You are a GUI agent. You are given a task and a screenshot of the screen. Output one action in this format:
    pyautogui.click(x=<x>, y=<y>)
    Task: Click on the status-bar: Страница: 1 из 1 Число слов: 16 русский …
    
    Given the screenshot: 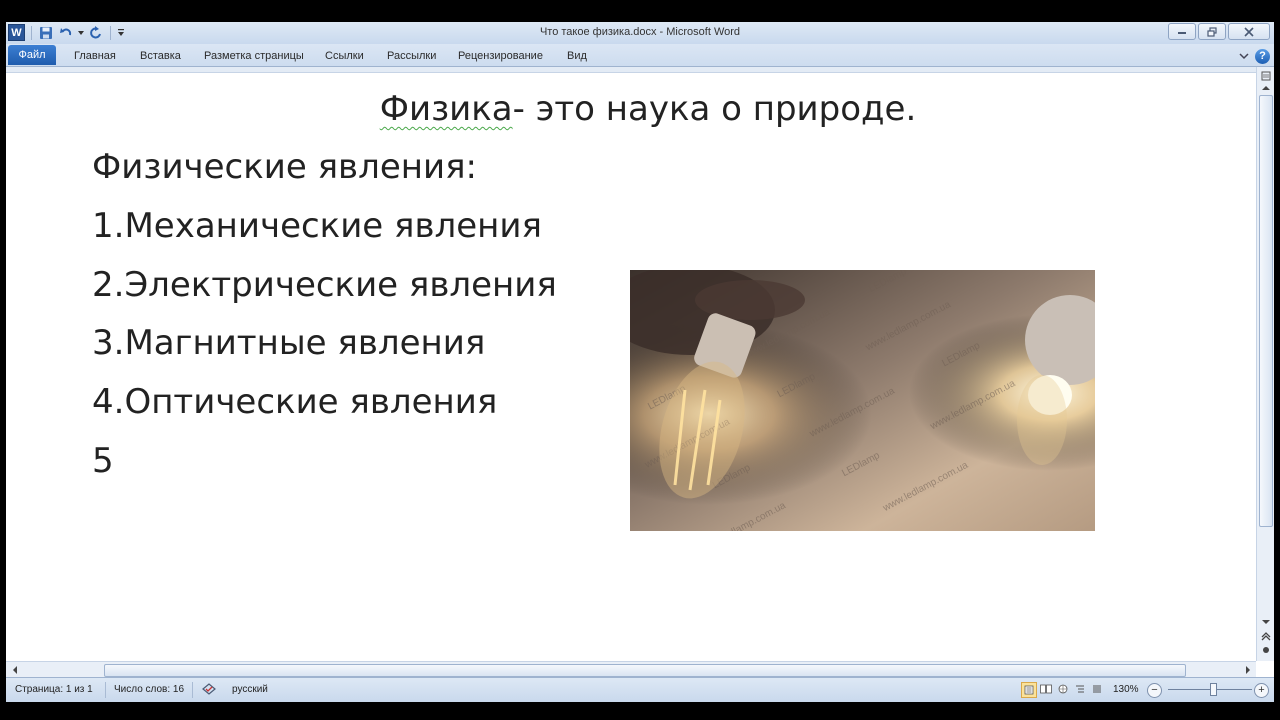 What is the action you would take?
    pyautogui.click(x=640, y=689)
    